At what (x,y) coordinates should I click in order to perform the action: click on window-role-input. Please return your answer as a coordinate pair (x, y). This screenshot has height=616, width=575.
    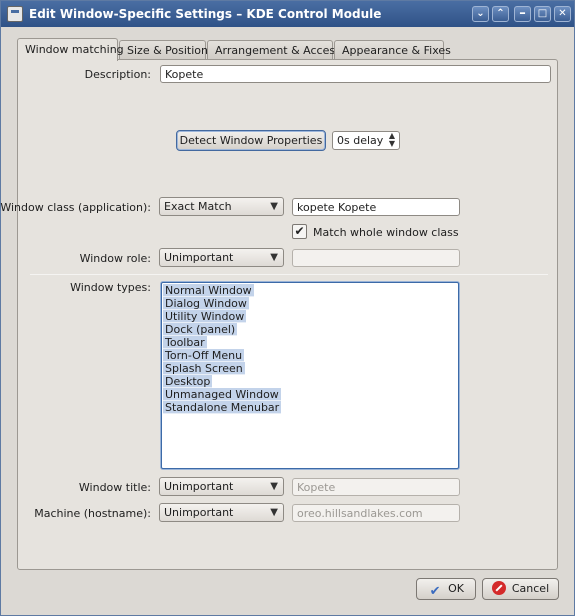
    Looking at the image, I should click on (376, 258).